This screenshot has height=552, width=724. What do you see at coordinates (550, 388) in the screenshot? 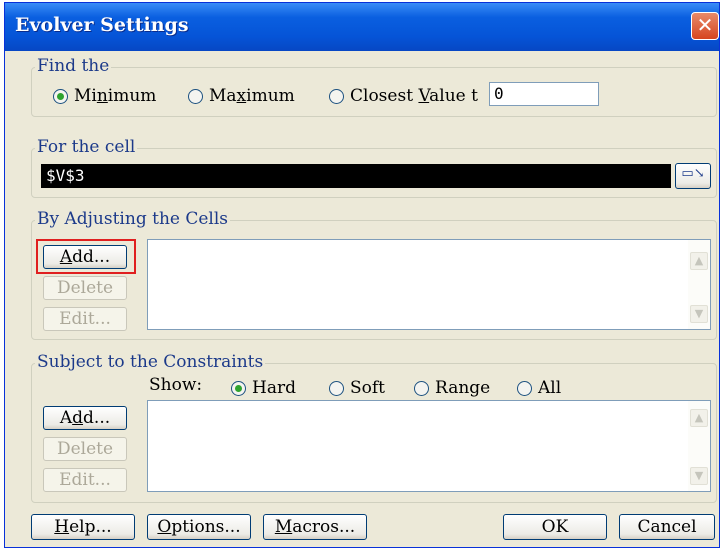
I see `radio-all-label: All` at bounding box center [550, 388].